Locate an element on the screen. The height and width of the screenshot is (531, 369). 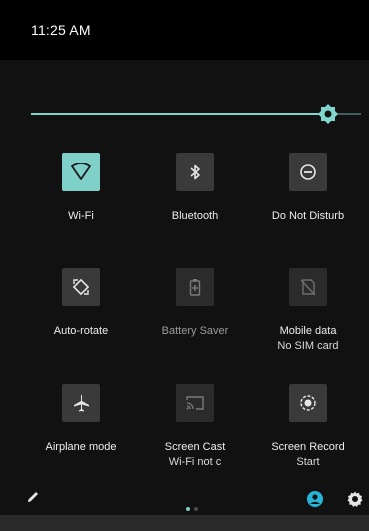
status-bar: 11:25 AM is located at coordinates (184, 30).